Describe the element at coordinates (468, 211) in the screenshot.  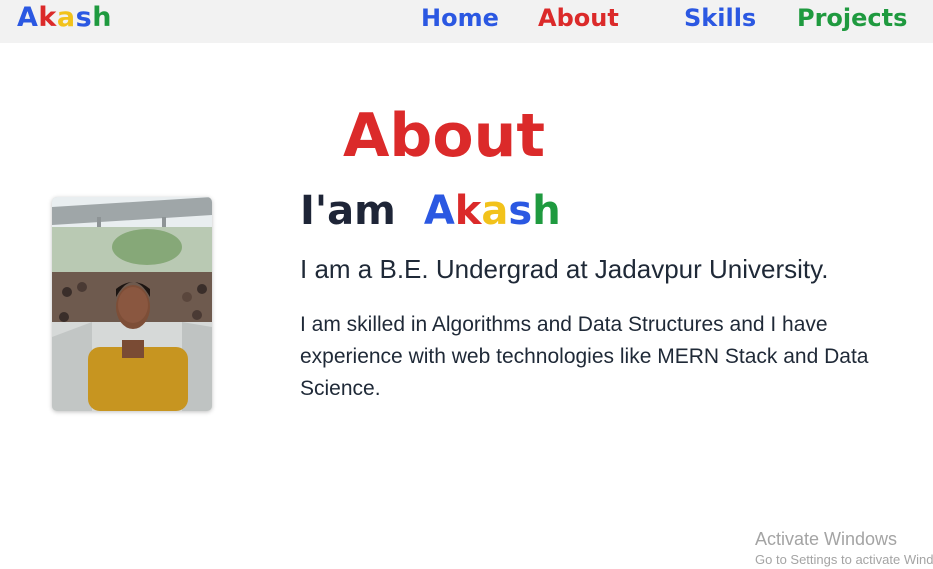
I see `name-letter: k` at that location.